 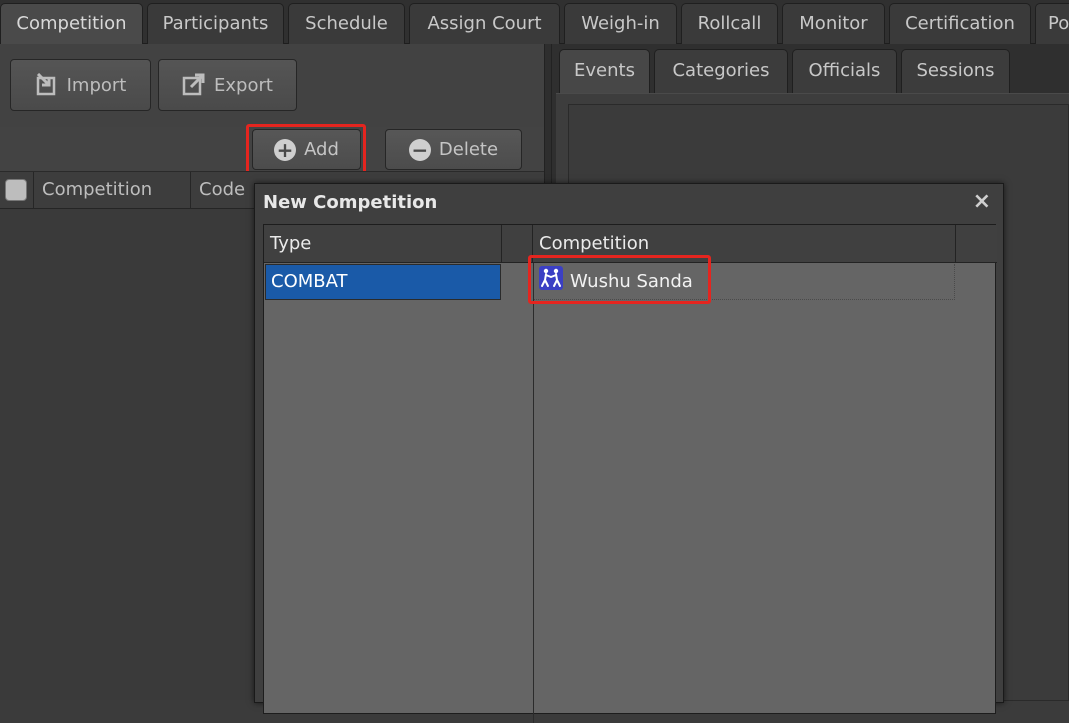 I want to click on add-button-highlight, so click(x=306, y=150).